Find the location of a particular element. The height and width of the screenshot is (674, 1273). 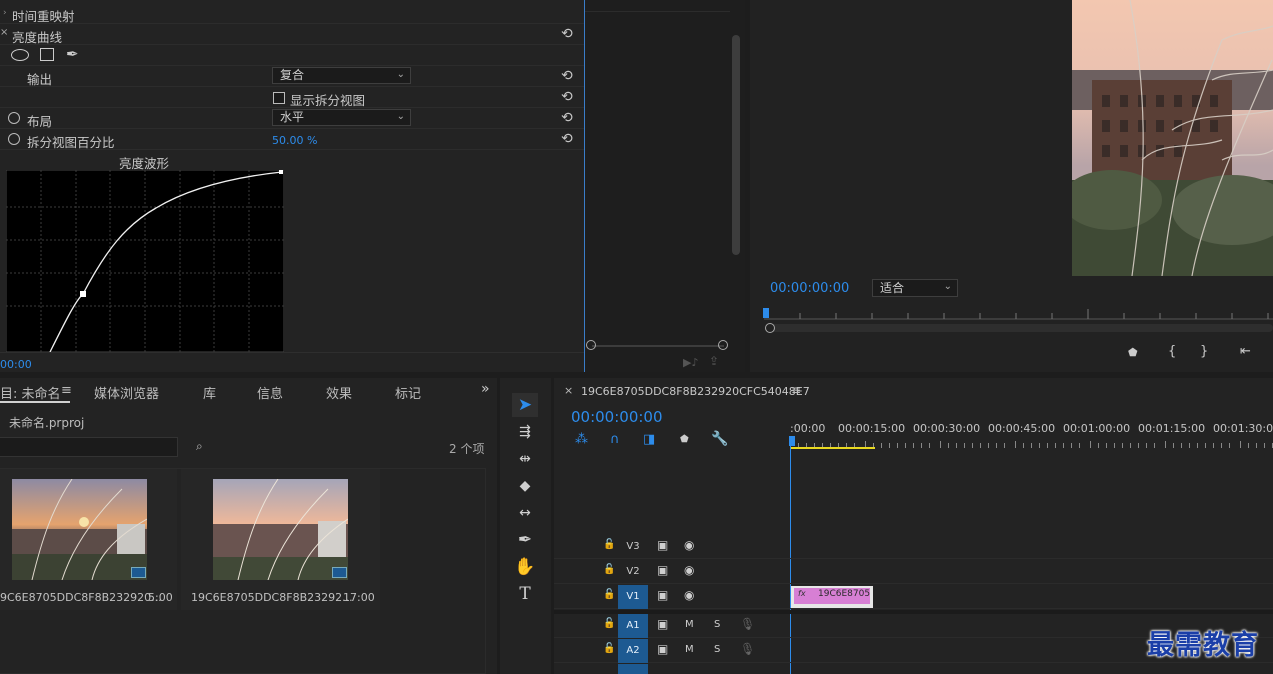

program-ruler is located at coordinates (1018, 314).